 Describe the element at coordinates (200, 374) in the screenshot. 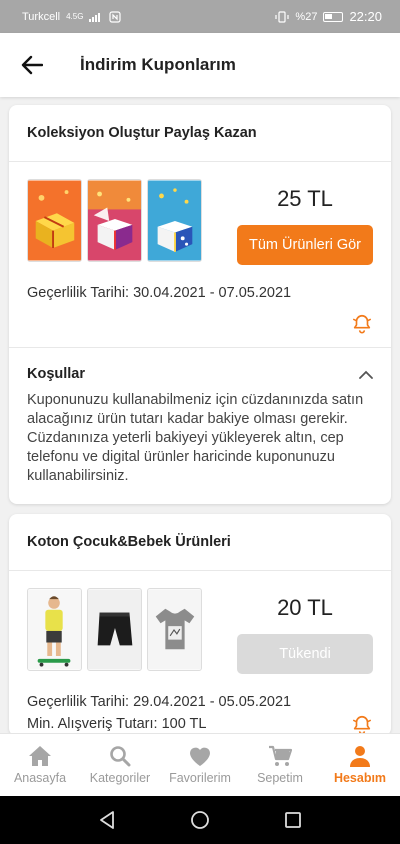

I see `conditions-toggle: Koşullar` at that location.